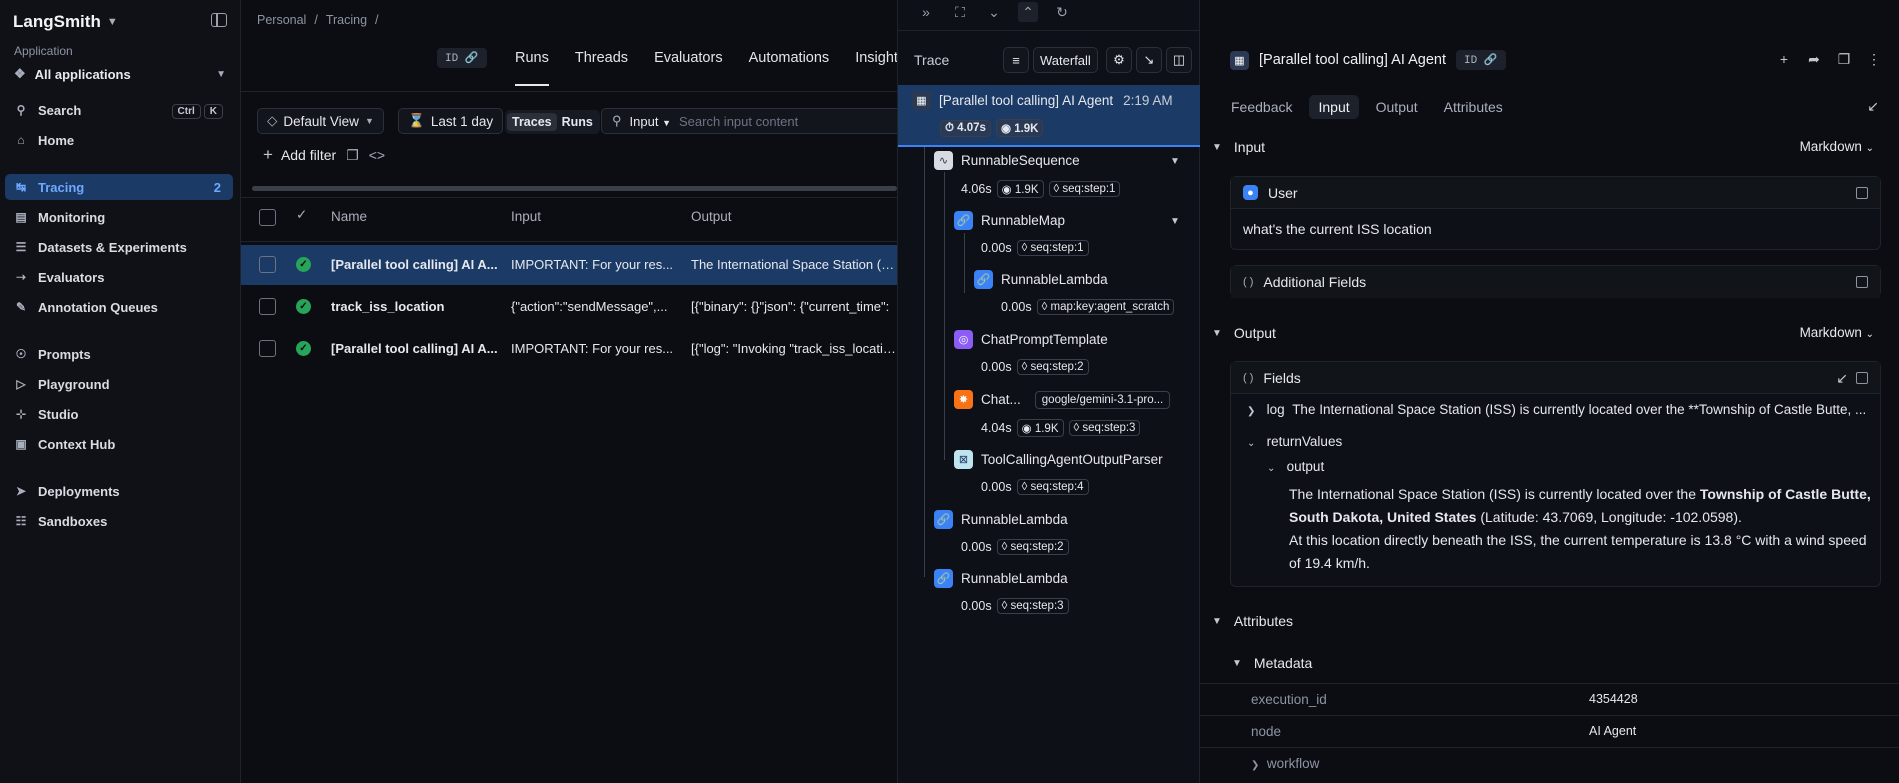 The width and height of the screenshot is (1899, 783). I want to click on sidebar-item-annotation-queues: ✎ Annotation Queues, so click(119, 307).